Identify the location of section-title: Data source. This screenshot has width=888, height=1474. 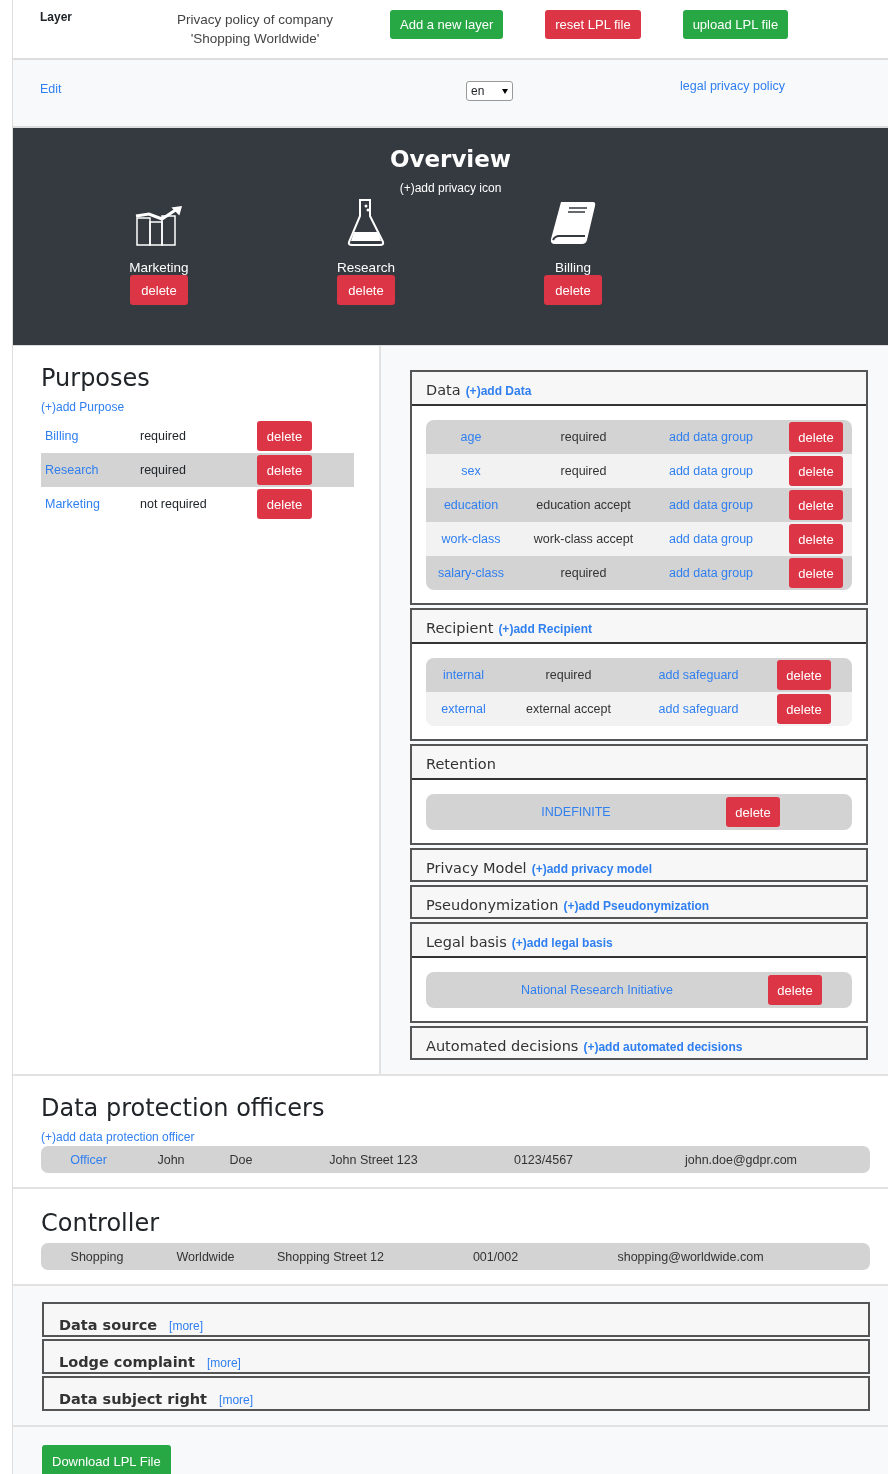
(108, 1325).